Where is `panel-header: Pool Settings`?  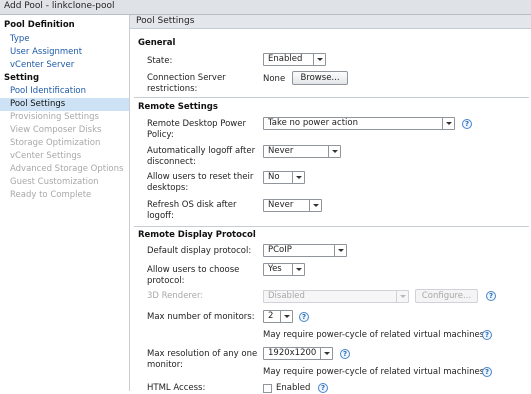 panel-header: Pool Settings is located at coordinates (330, 22).